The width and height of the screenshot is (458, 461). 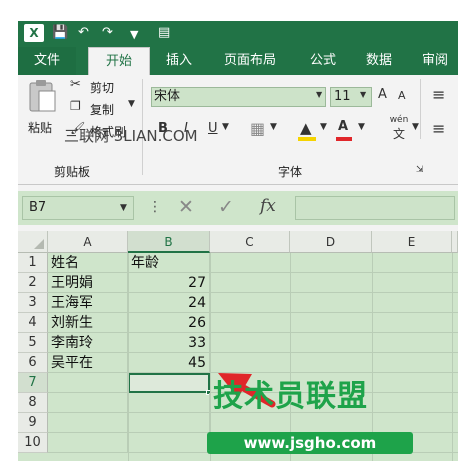 I want to click on brand-url: www.jsgho.com, so click(x=310, y=443).